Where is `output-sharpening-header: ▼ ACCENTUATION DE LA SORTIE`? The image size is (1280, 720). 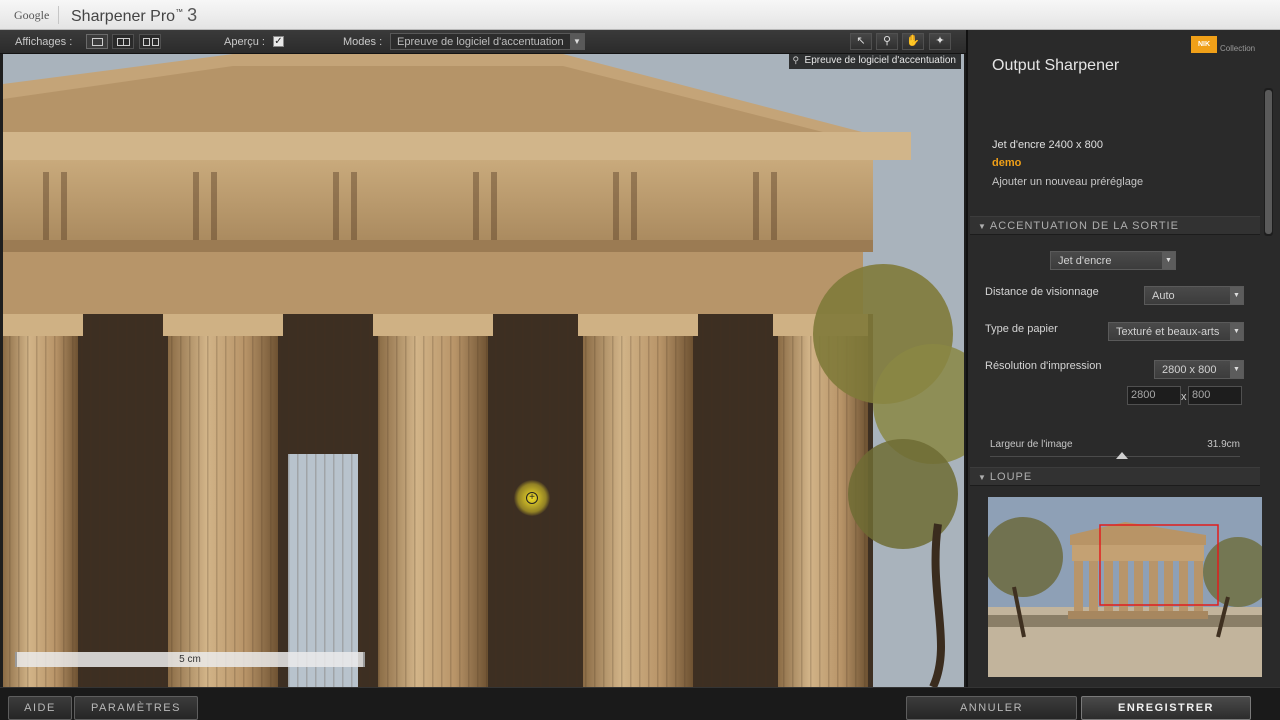 output-sharpening-header: ▼ ACCENTUATION DE LA SORTIE is located at coordinates (1115, 225).